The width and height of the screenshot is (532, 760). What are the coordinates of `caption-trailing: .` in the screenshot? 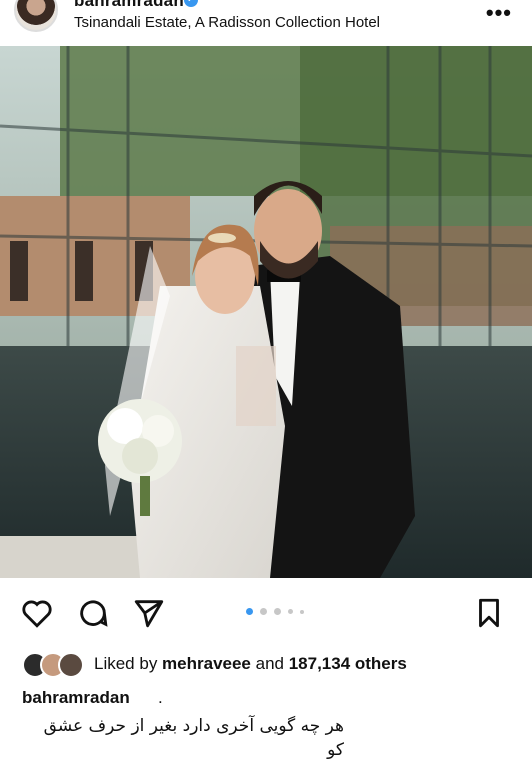 It's located at (160, 697).